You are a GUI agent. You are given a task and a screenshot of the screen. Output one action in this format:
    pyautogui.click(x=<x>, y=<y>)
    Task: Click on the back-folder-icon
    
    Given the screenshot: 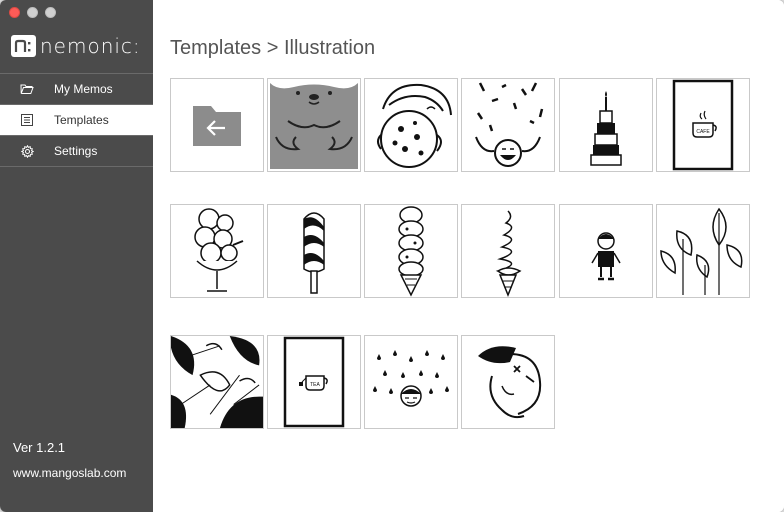 What is the action you would take?
    pyautogui.click(x=217, y=126)
    